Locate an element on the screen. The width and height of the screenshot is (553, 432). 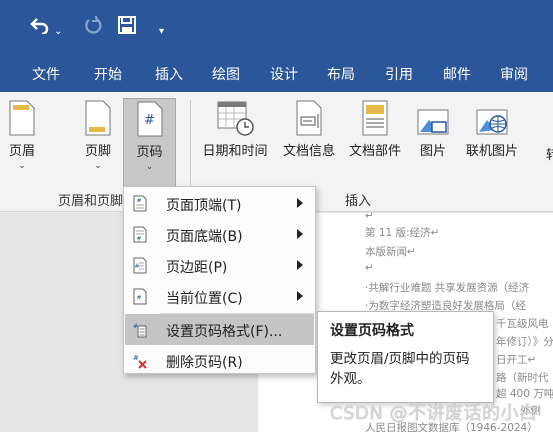
doc-line: ·共解行业难题 共享发展资源（经济 is located at coordinates (447, 288).